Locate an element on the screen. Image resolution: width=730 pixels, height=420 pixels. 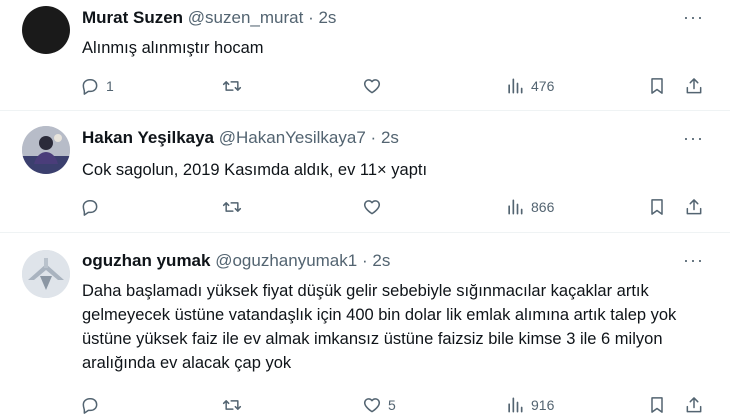
like-button: 5 is located at coordinates (379, 405).